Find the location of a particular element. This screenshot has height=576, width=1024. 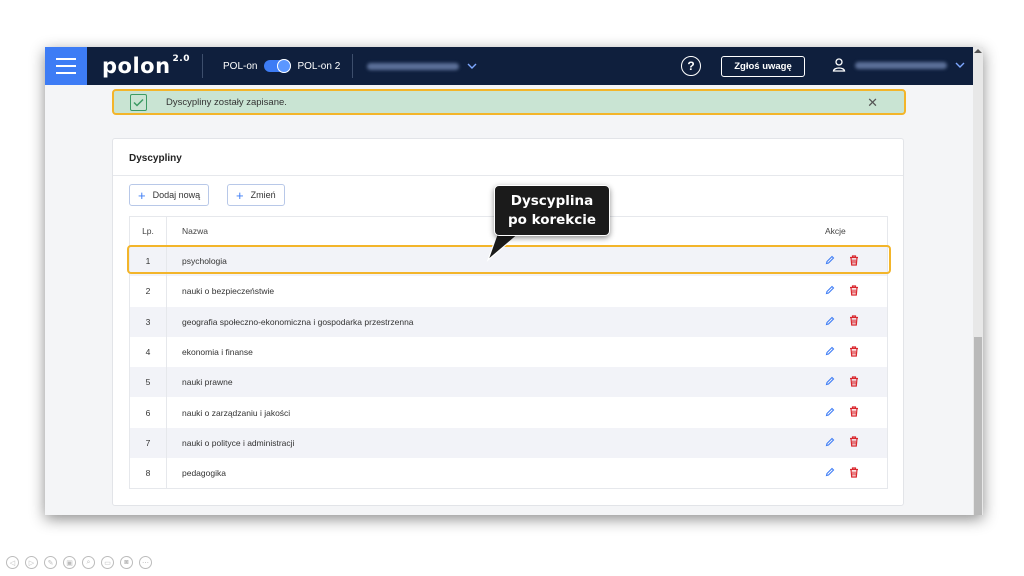

polon-logo: polon 2.0 is located at coordinates (146, 66).